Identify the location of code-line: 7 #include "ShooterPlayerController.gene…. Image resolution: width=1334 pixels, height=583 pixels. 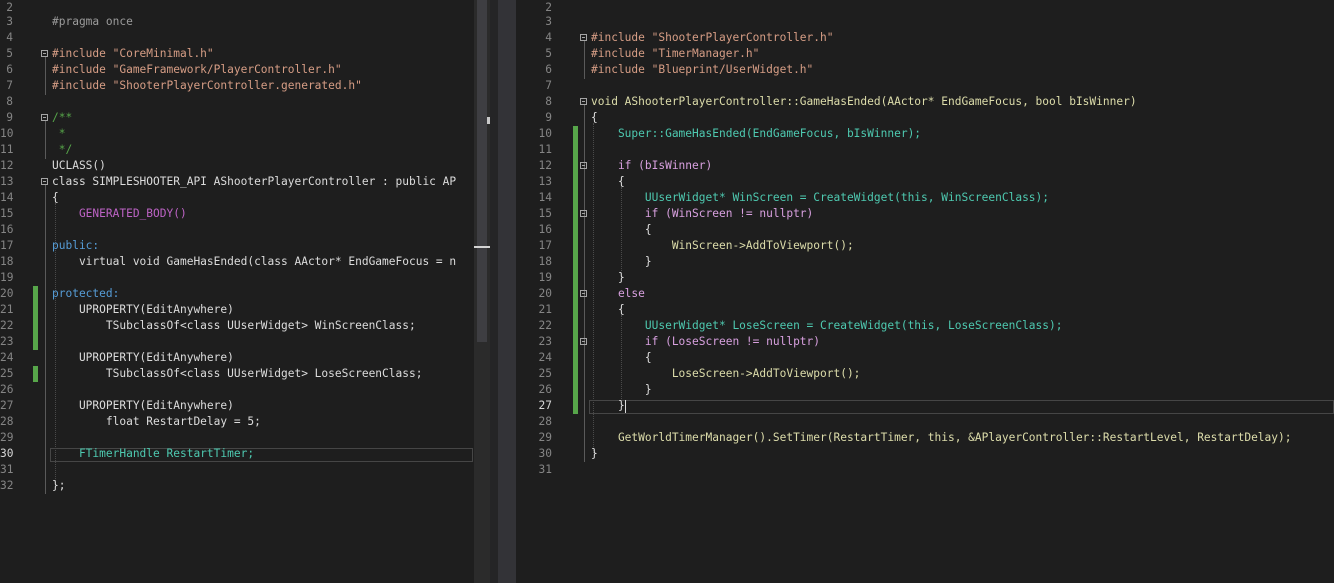
(237, 86).